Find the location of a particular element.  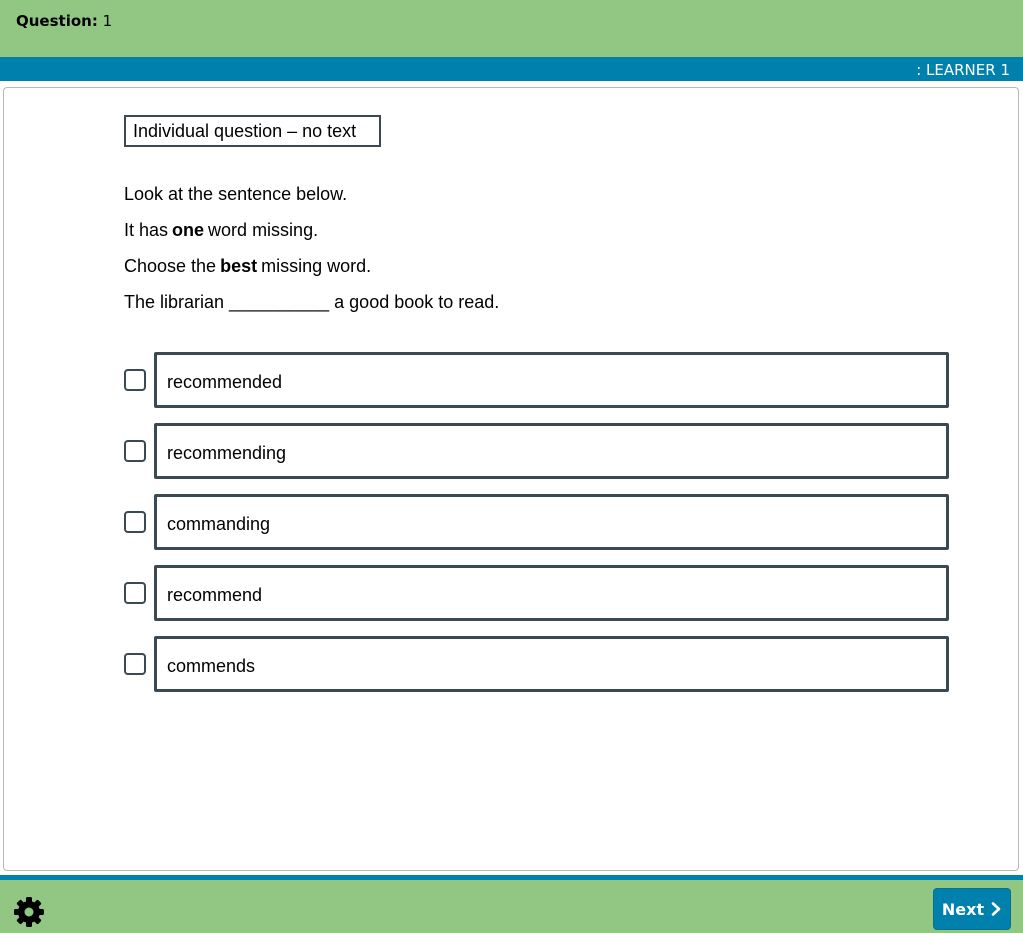

chevron-right-icon is located at coordinates (996, 909).